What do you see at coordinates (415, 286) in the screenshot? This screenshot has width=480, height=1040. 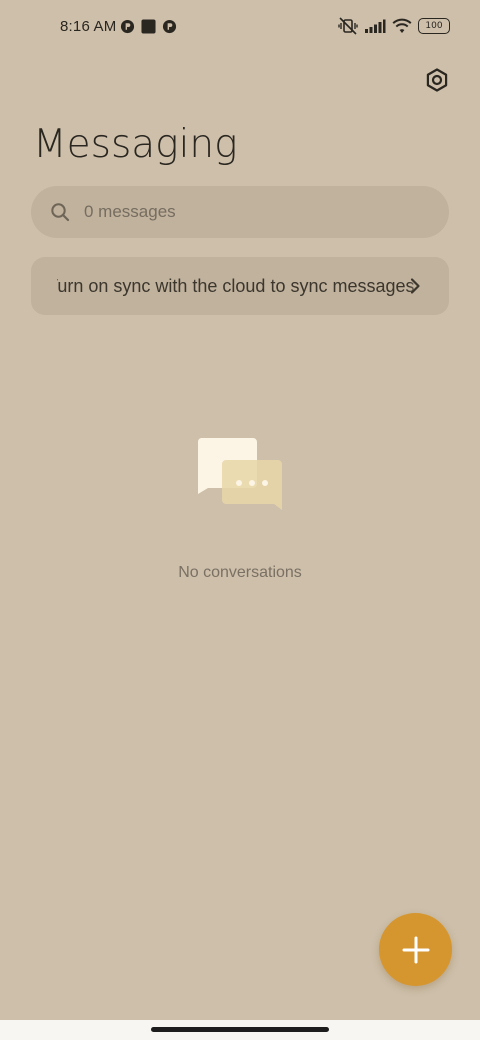 I see `chevron-right-icon` at bounding box center [415, 286].